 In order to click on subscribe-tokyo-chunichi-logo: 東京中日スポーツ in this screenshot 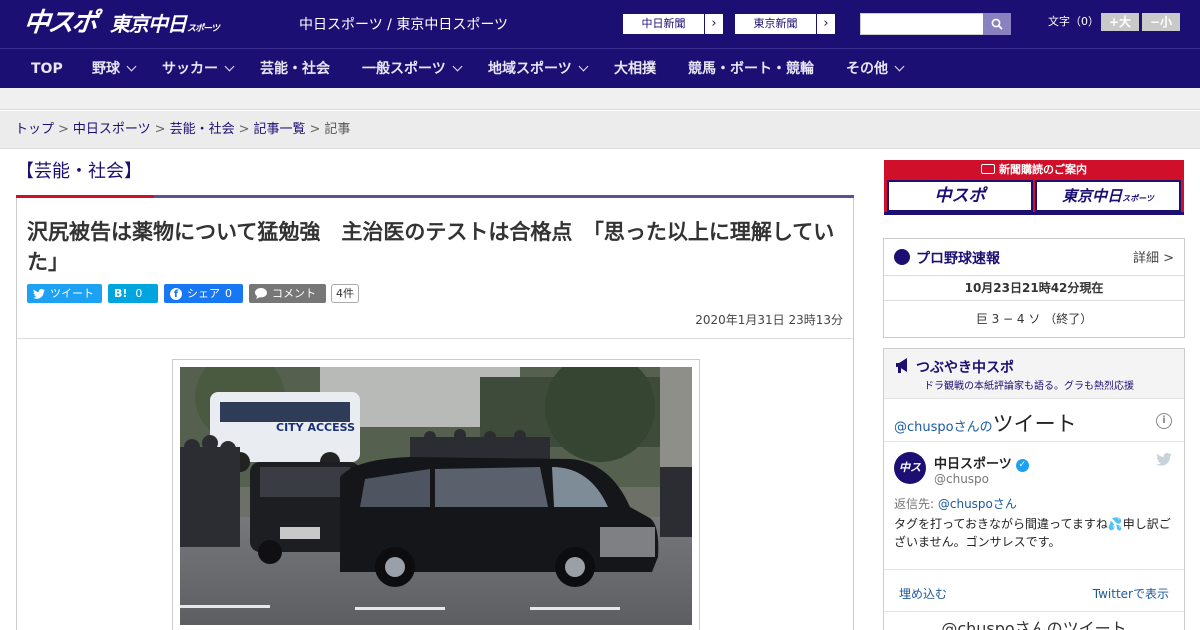, I will do `click(1108, 196)`.